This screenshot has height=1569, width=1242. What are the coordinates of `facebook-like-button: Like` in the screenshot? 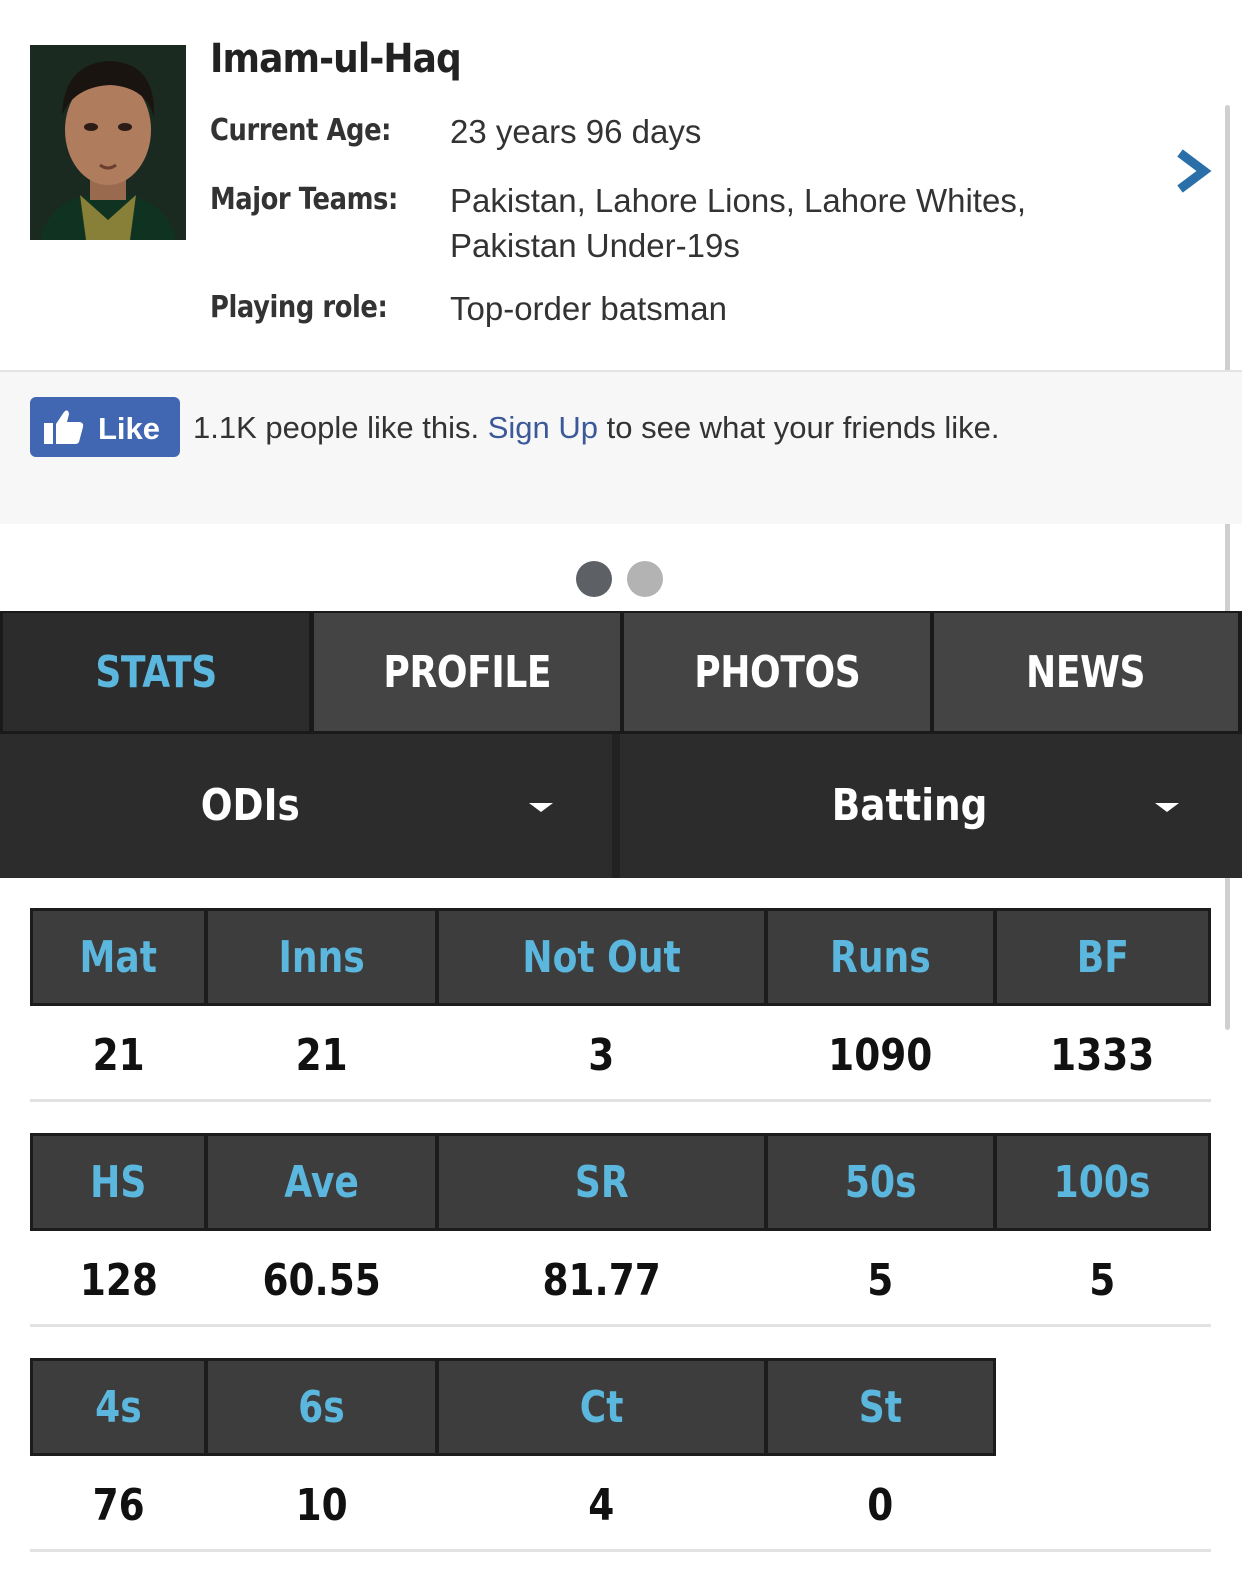 It's located at (105, 427).